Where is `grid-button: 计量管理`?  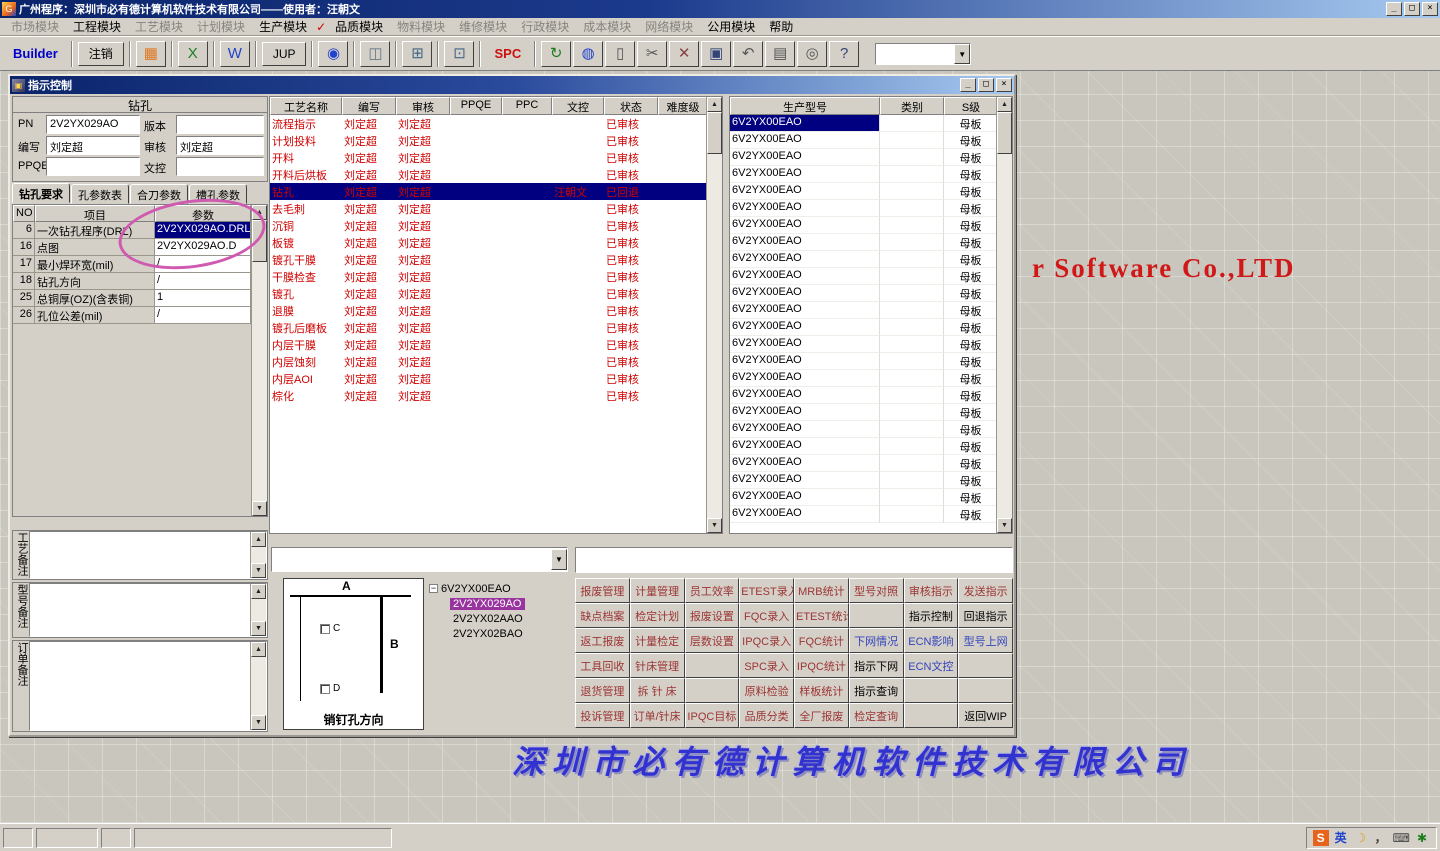
grid-button: 计量管理 is located at coordinates (657, 590).